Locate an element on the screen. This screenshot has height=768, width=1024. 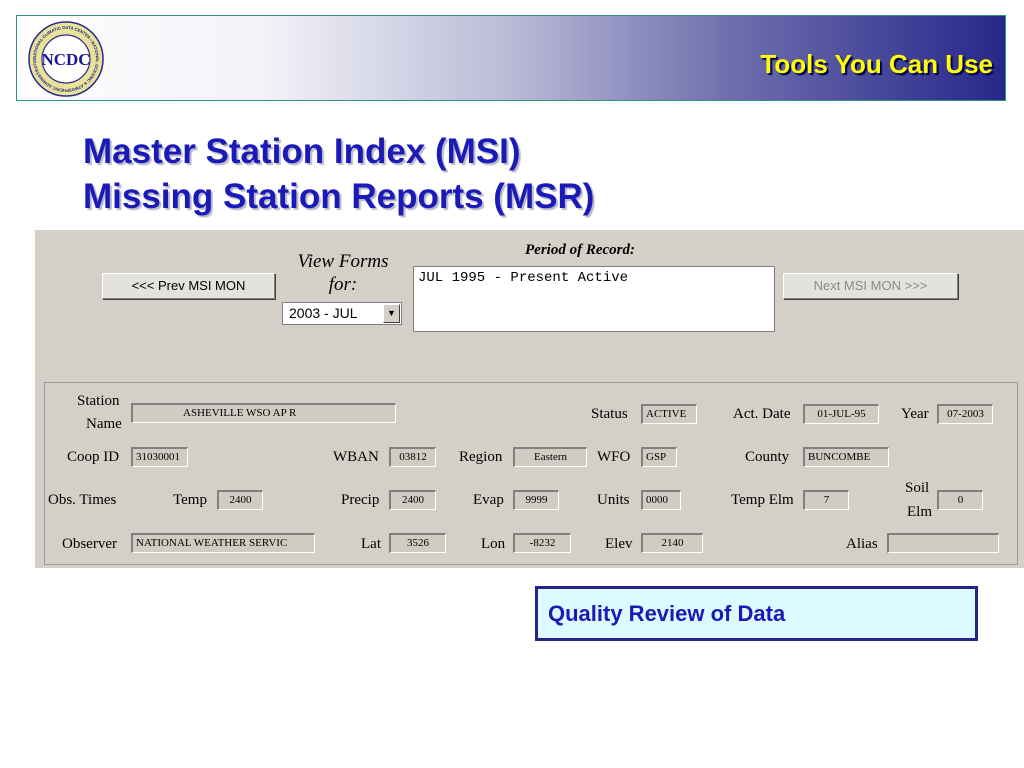
station-name-label-1: Station is located at coordinates (98, 401).